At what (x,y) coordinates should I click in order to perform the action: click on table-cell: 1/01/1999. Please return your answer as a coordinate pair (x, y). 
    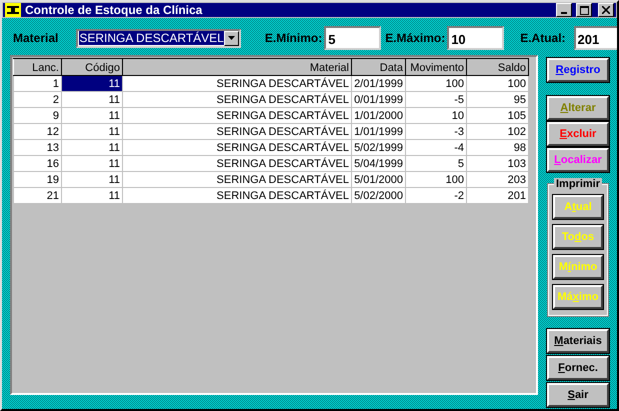
    Looking at the image, I should click on (379, 132).